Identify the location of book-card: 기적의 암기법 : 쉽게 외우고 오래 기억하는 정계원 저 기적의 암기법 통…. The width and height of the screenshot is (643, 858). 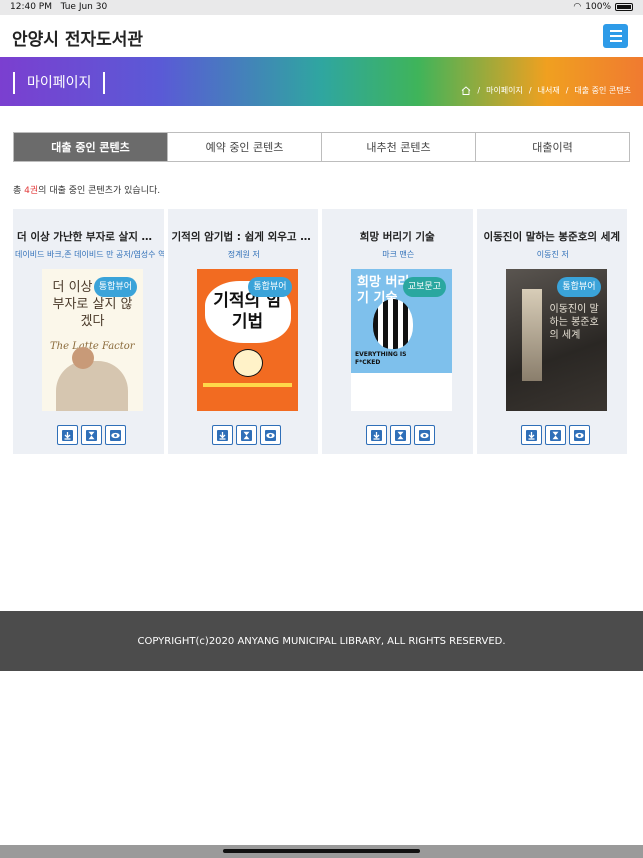
(242, 331).